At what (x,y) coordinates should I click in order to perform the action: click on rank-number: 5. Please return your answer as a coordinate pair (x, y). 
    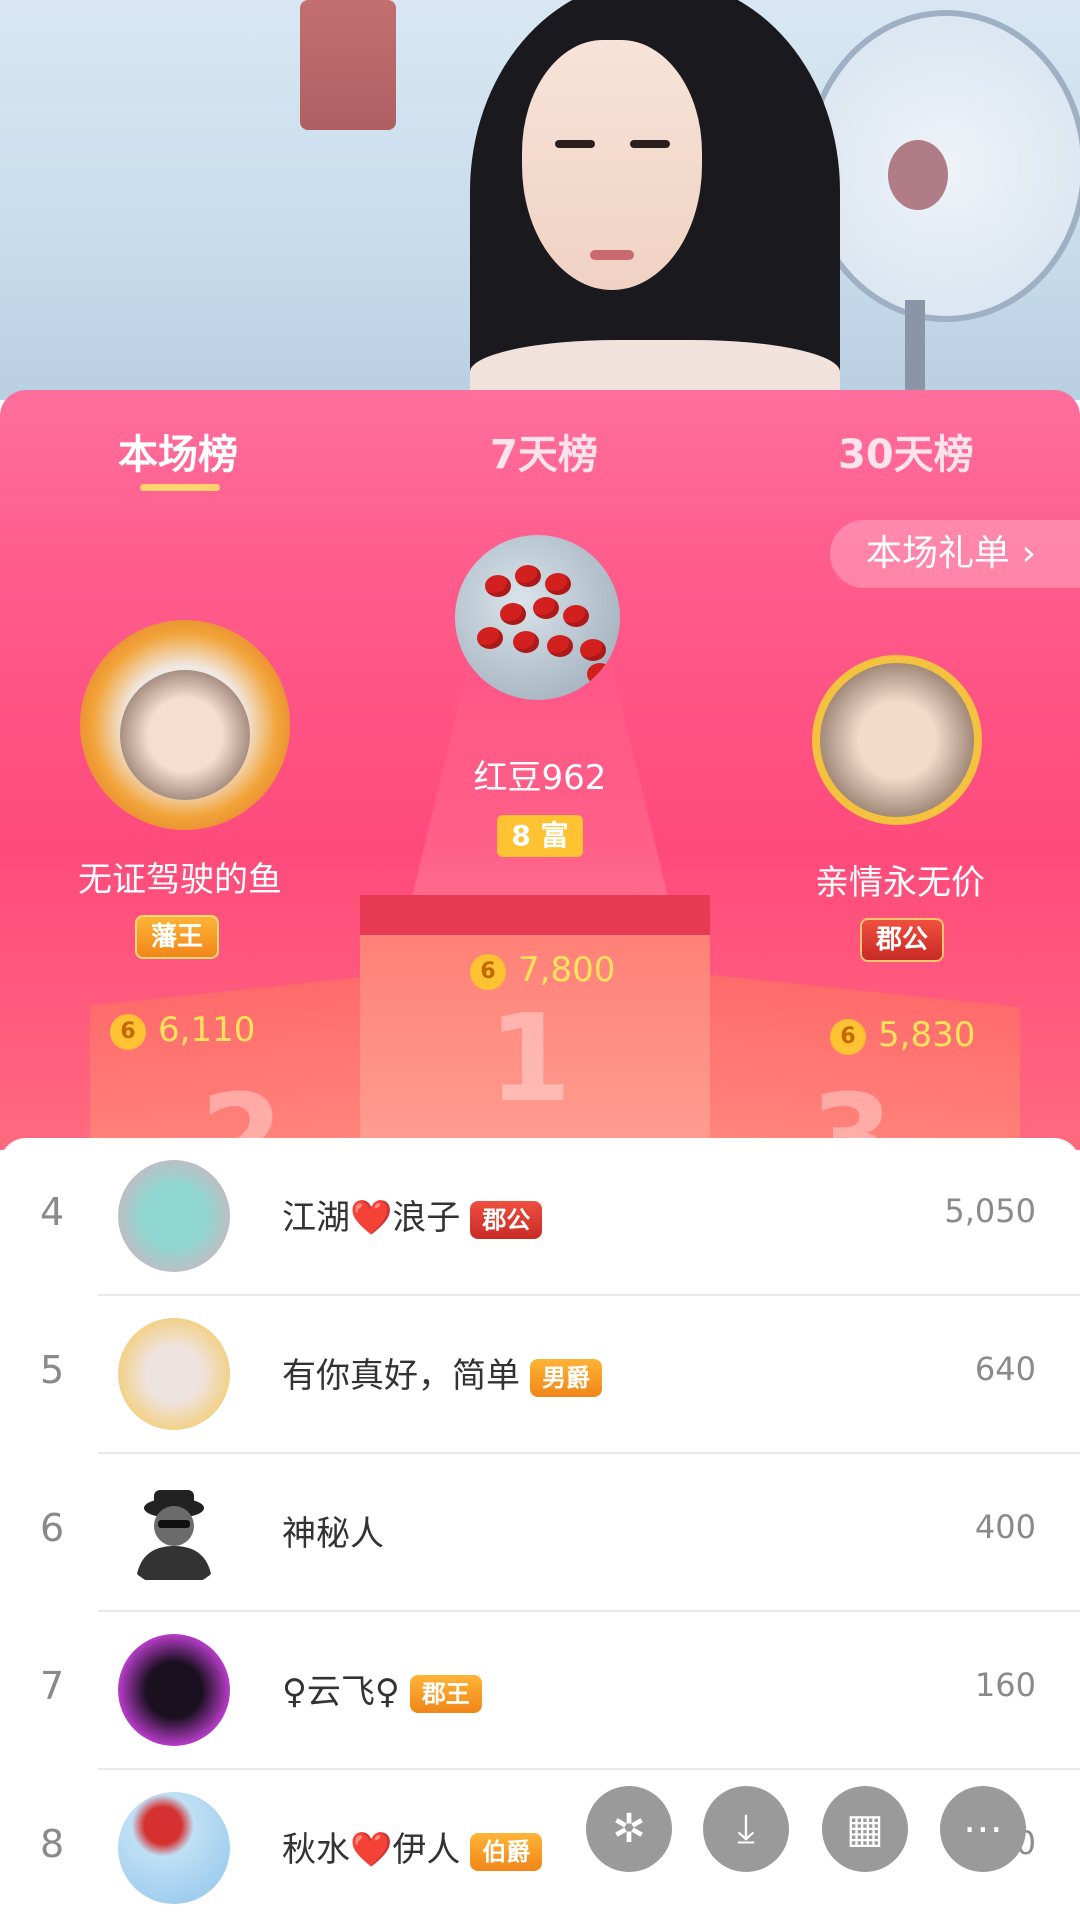
    Looking at the image, I should click on (52, 1370).